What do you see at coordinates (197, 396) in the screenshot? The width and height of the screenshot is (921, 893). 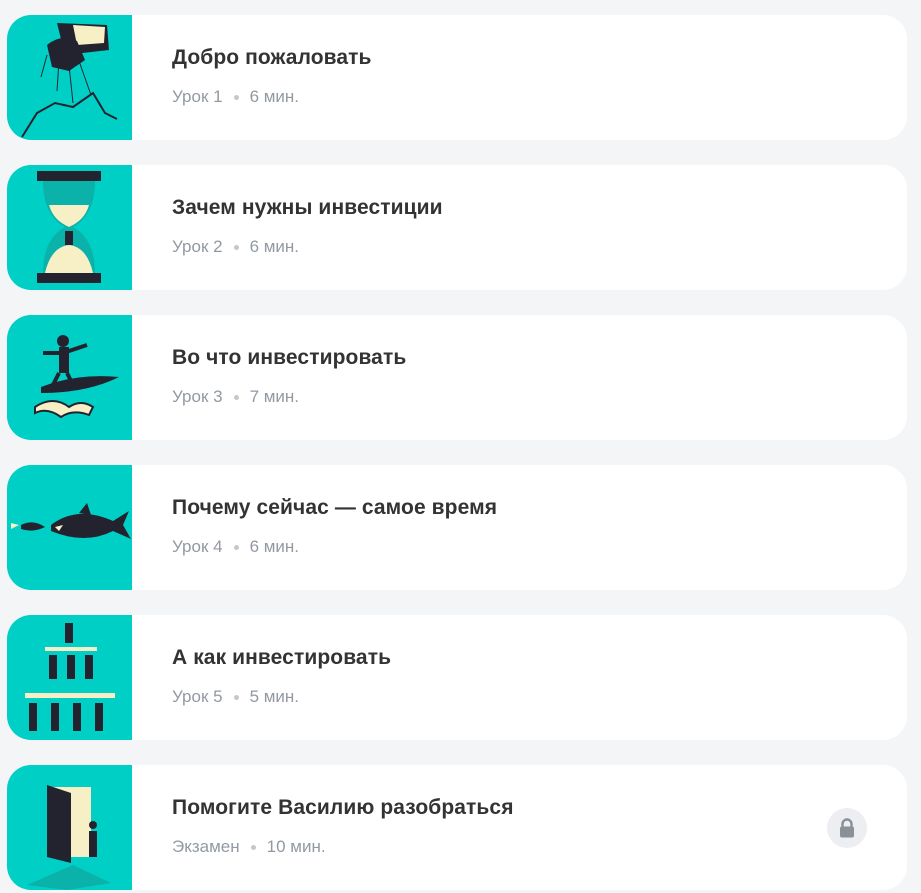 I see `lesson-number: Урок 3` at bounding box center [197, 396].